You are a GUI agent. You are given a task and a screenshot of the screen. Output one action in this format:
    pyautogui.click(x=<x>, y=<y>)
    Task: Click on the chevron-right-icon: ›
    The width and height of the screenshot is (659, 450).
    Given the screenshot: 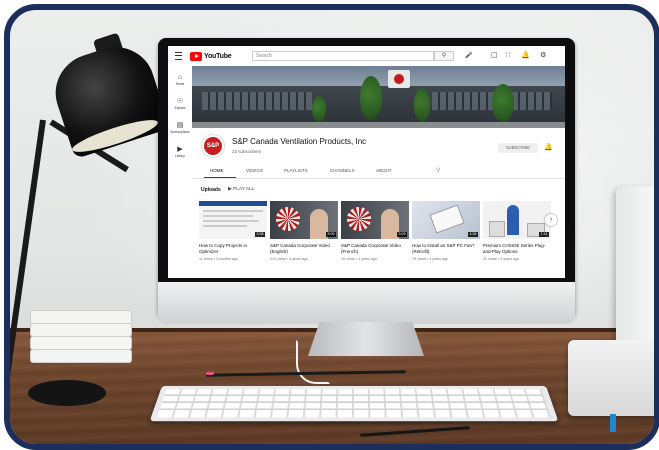 What is the action you would take?
    pyautogui.click(x=551, y=219)
    